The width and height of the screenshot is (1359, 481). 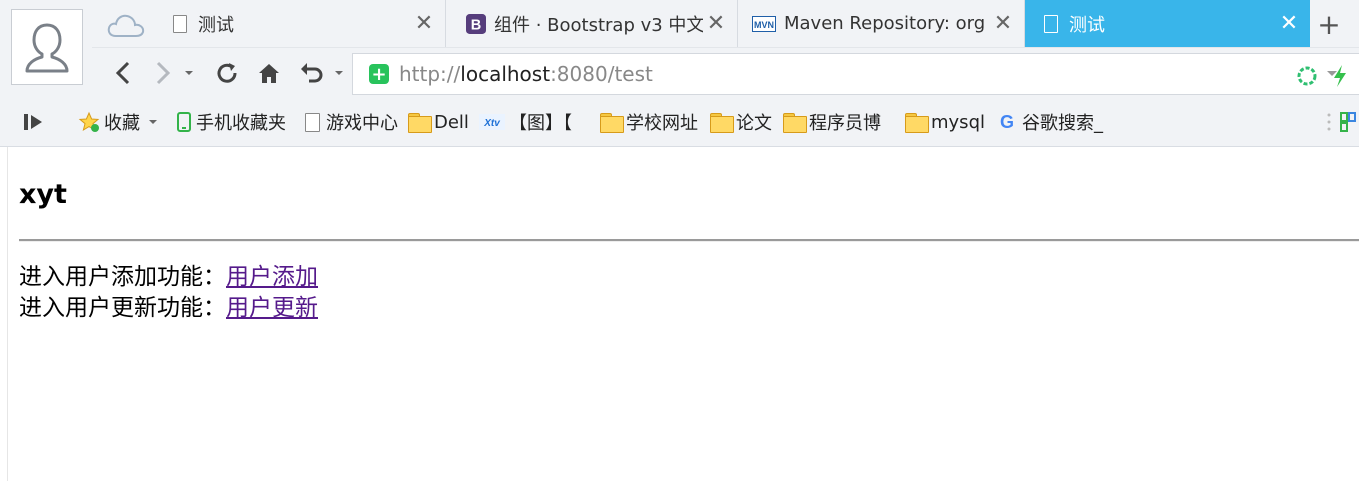 I want to click on bookmark-label: 学校网址, so click(x=662, y=123).